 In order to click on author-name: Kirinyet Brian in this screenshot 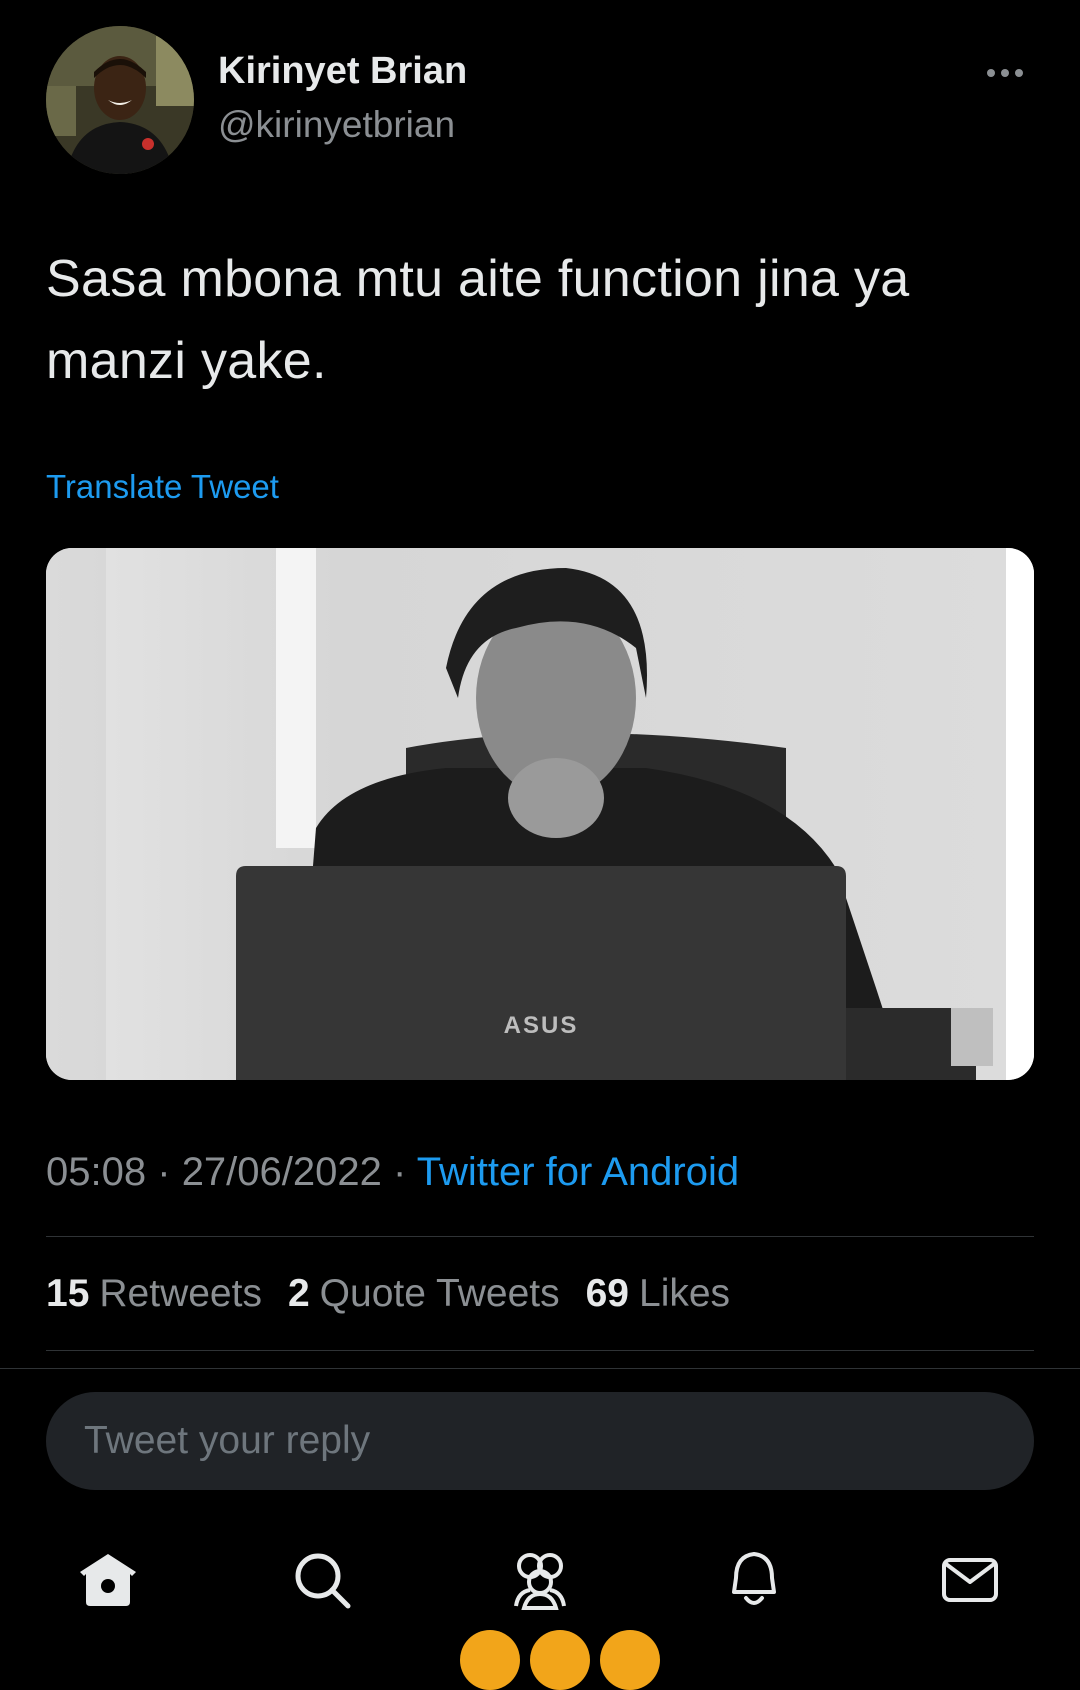, I will do `click(342, 71)`.